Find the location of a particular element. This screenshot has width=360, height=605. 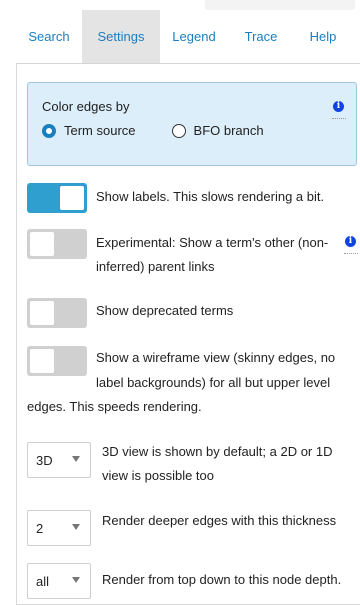

view-dimension-value: 3D is located at coordinates (44, 460).